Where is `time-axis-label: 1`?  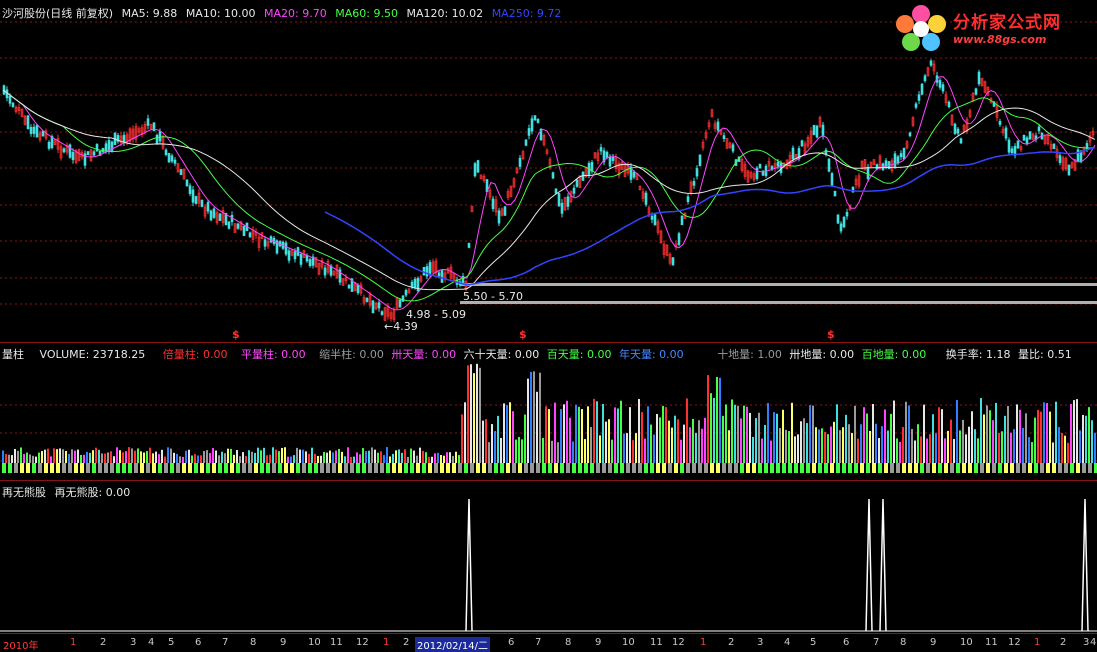 time-axis-label: 1 is located at coordinates (386, 642).